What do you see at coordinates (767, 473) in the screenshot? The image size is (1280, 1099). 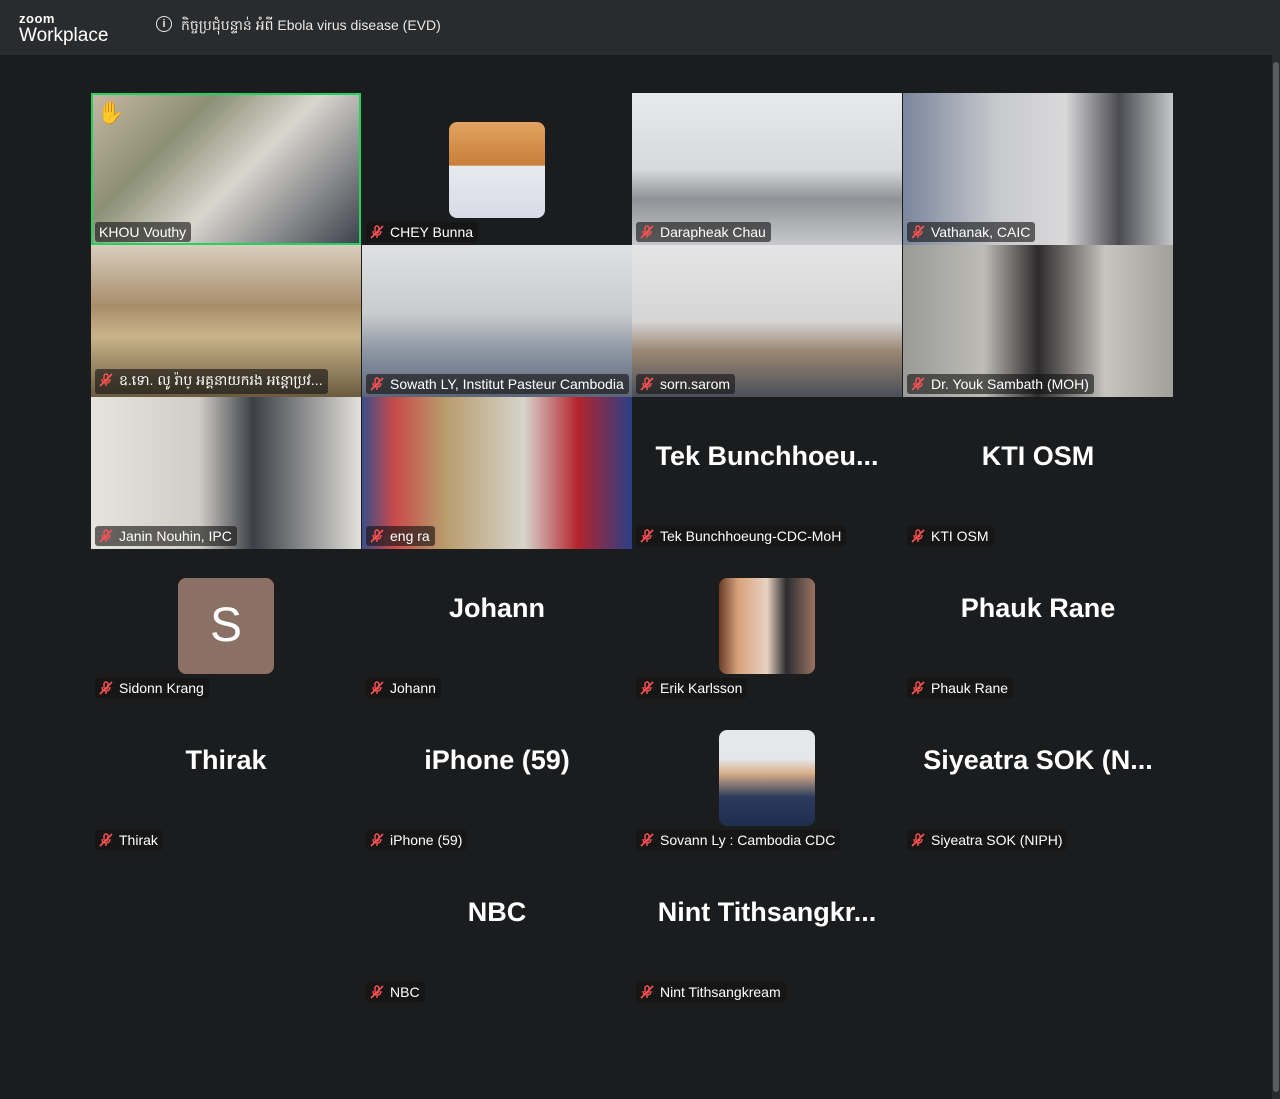 I see `participant-tile: Tek Bunchhoeu... Tek Bunchhoeung-CDC-MoH` at bounding box center [767, 473].